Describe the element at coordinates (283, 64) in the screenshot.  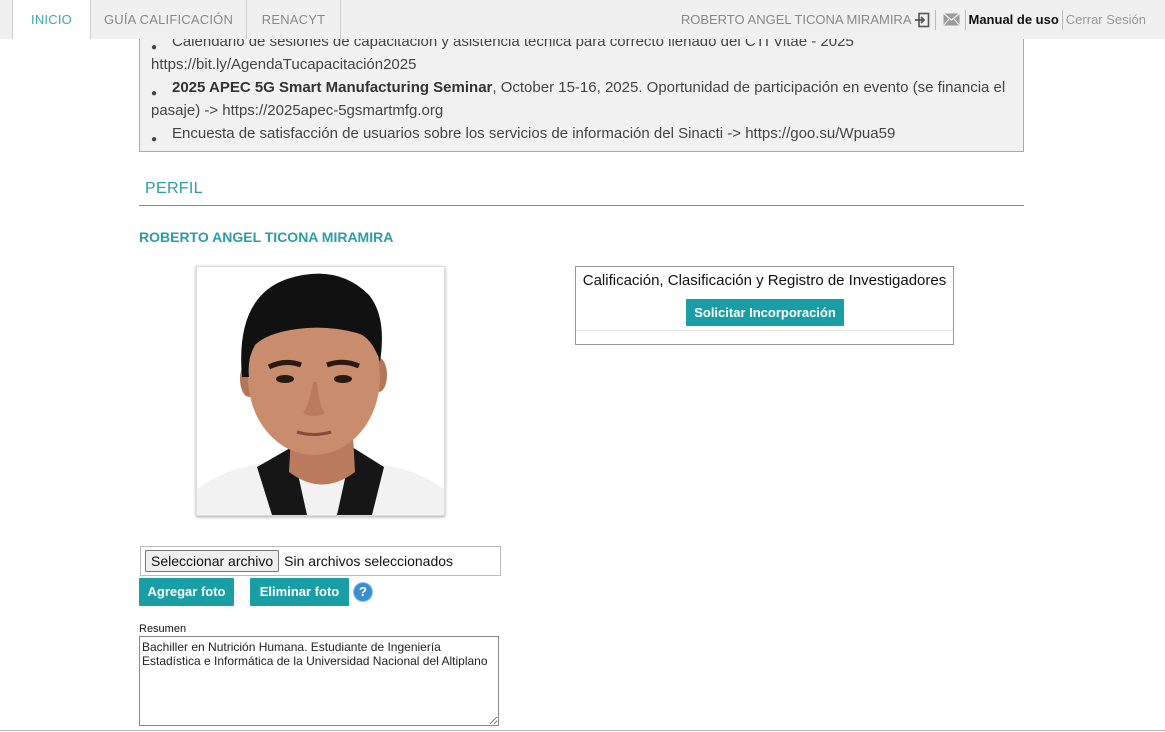
I see `notice-link-1: https://bit.ly/AgendaTucapacitación2025` at that location.